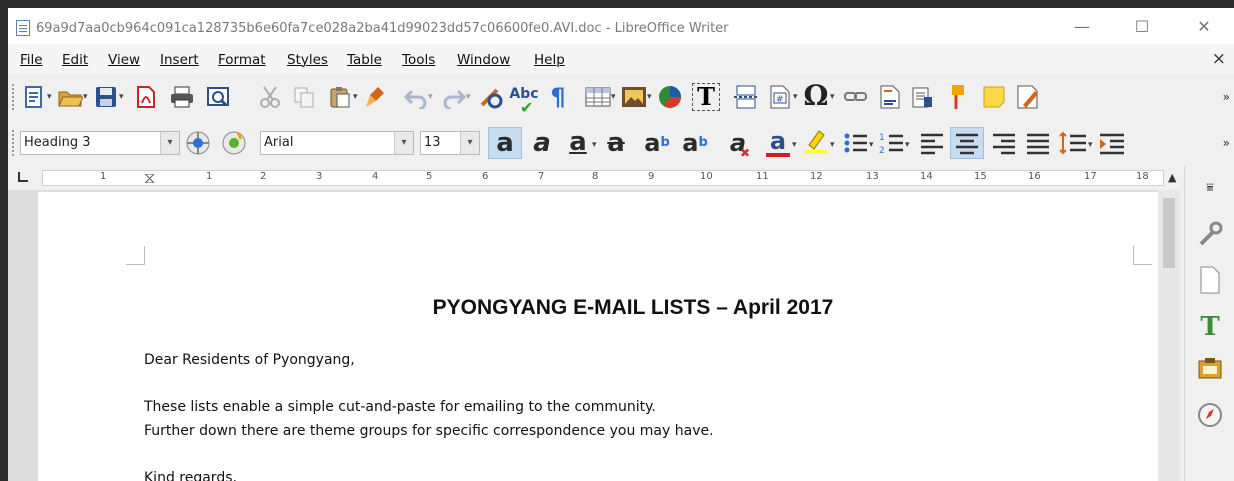  I want to click on font-name-value: Arial, so click(279, 142).